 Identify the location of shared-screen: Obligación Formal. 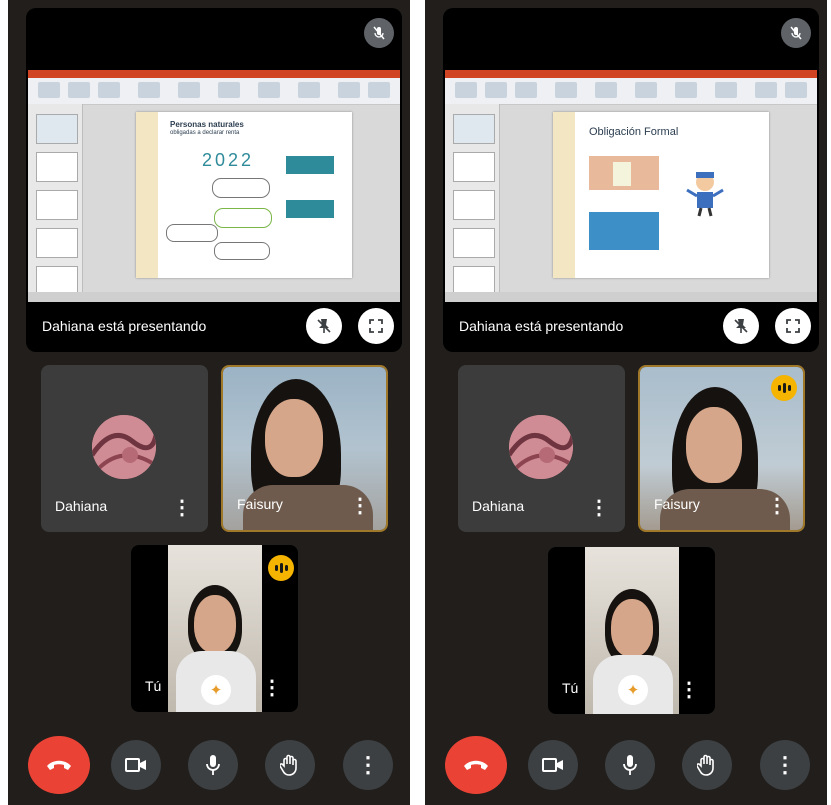
(631, 186).